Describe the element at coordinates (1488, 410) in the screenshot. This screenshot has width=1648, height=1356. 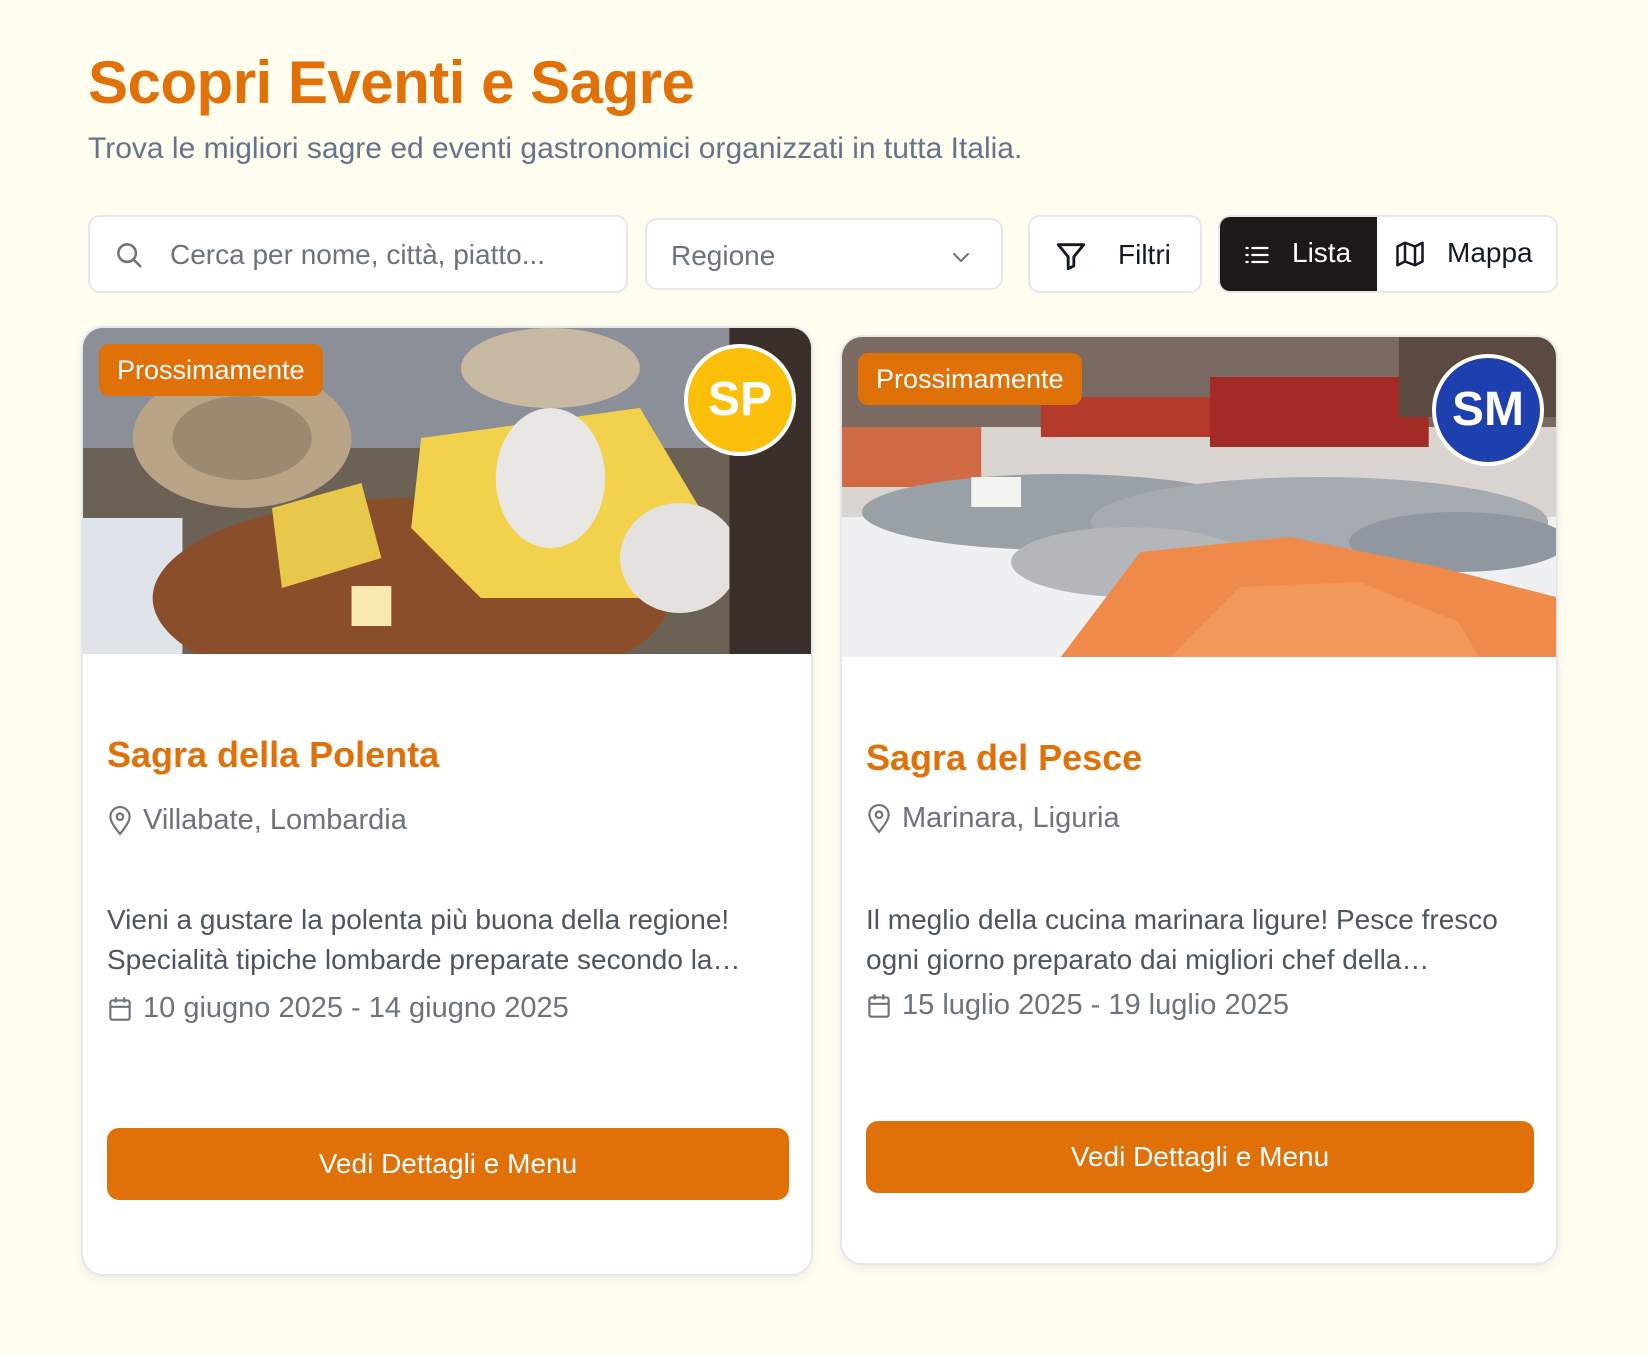
I see `avatar: SM` at that location.